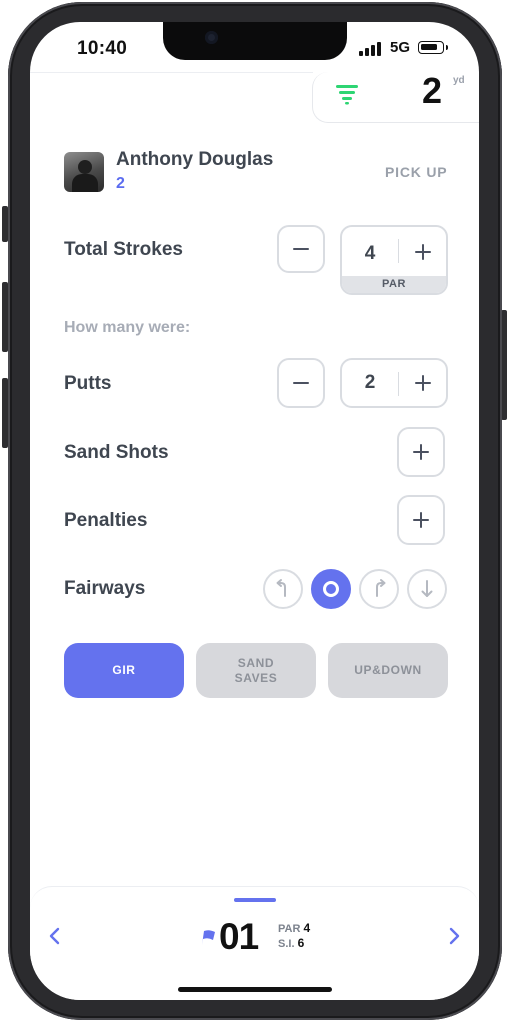  I want to click on total-strokes-stepper: 4 PAR, so click(394, 260).